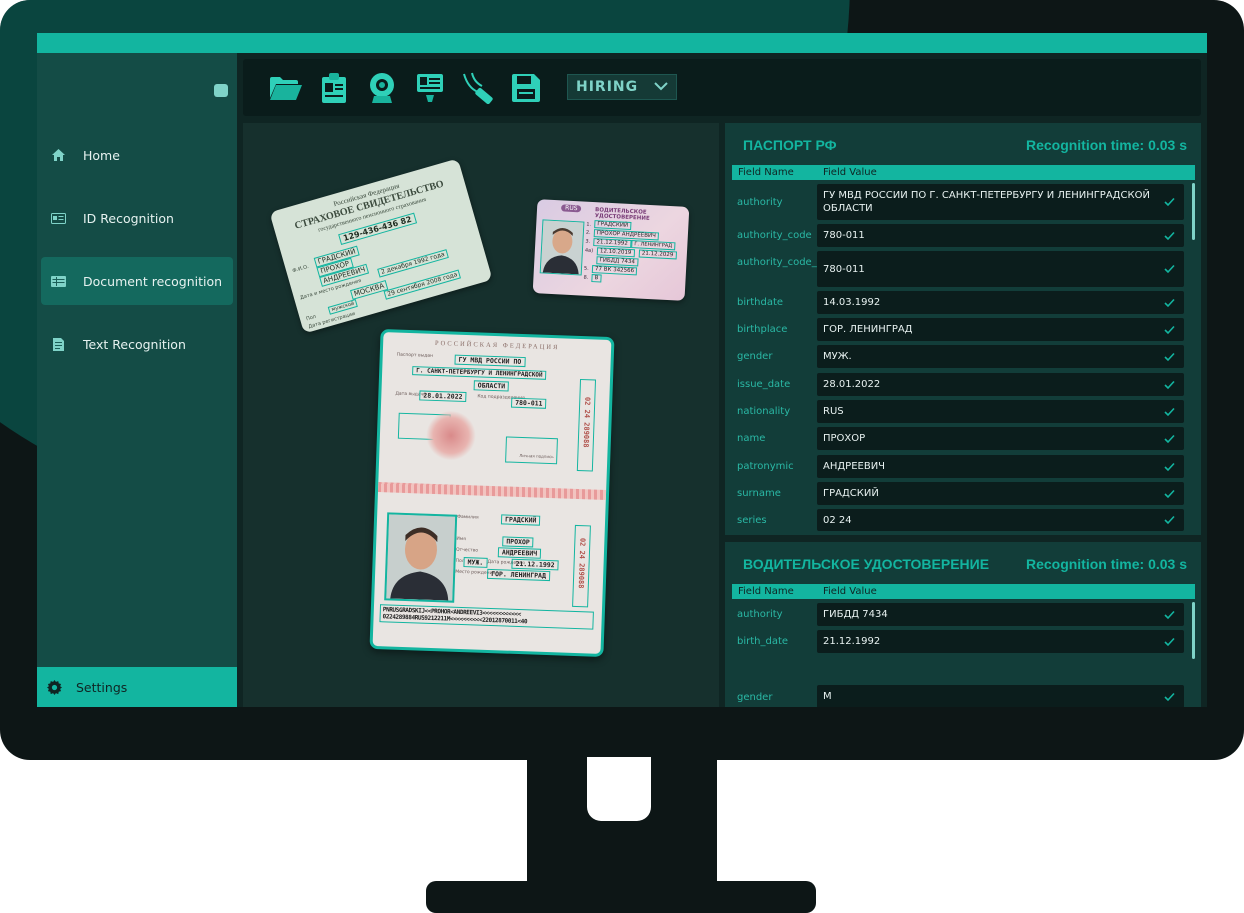 This screenshot has height=913, width=1244. Describe the element at coordinates (1000, 520) in the screenshot. I see `field-value-input: 02 24` at that location.